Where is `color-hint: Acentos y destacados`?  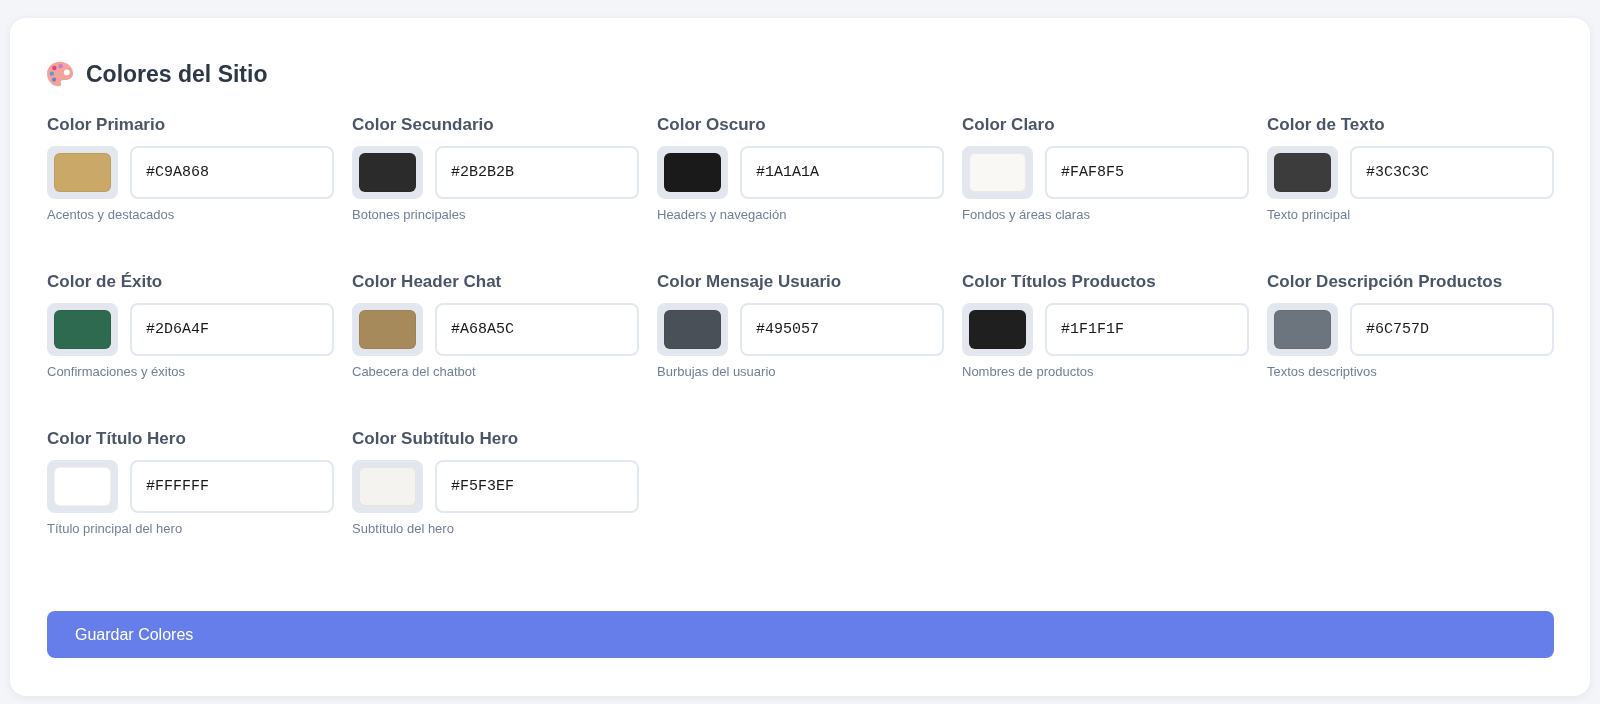 color-hint: Acentos y destacados is located at coordinates (111, 215).